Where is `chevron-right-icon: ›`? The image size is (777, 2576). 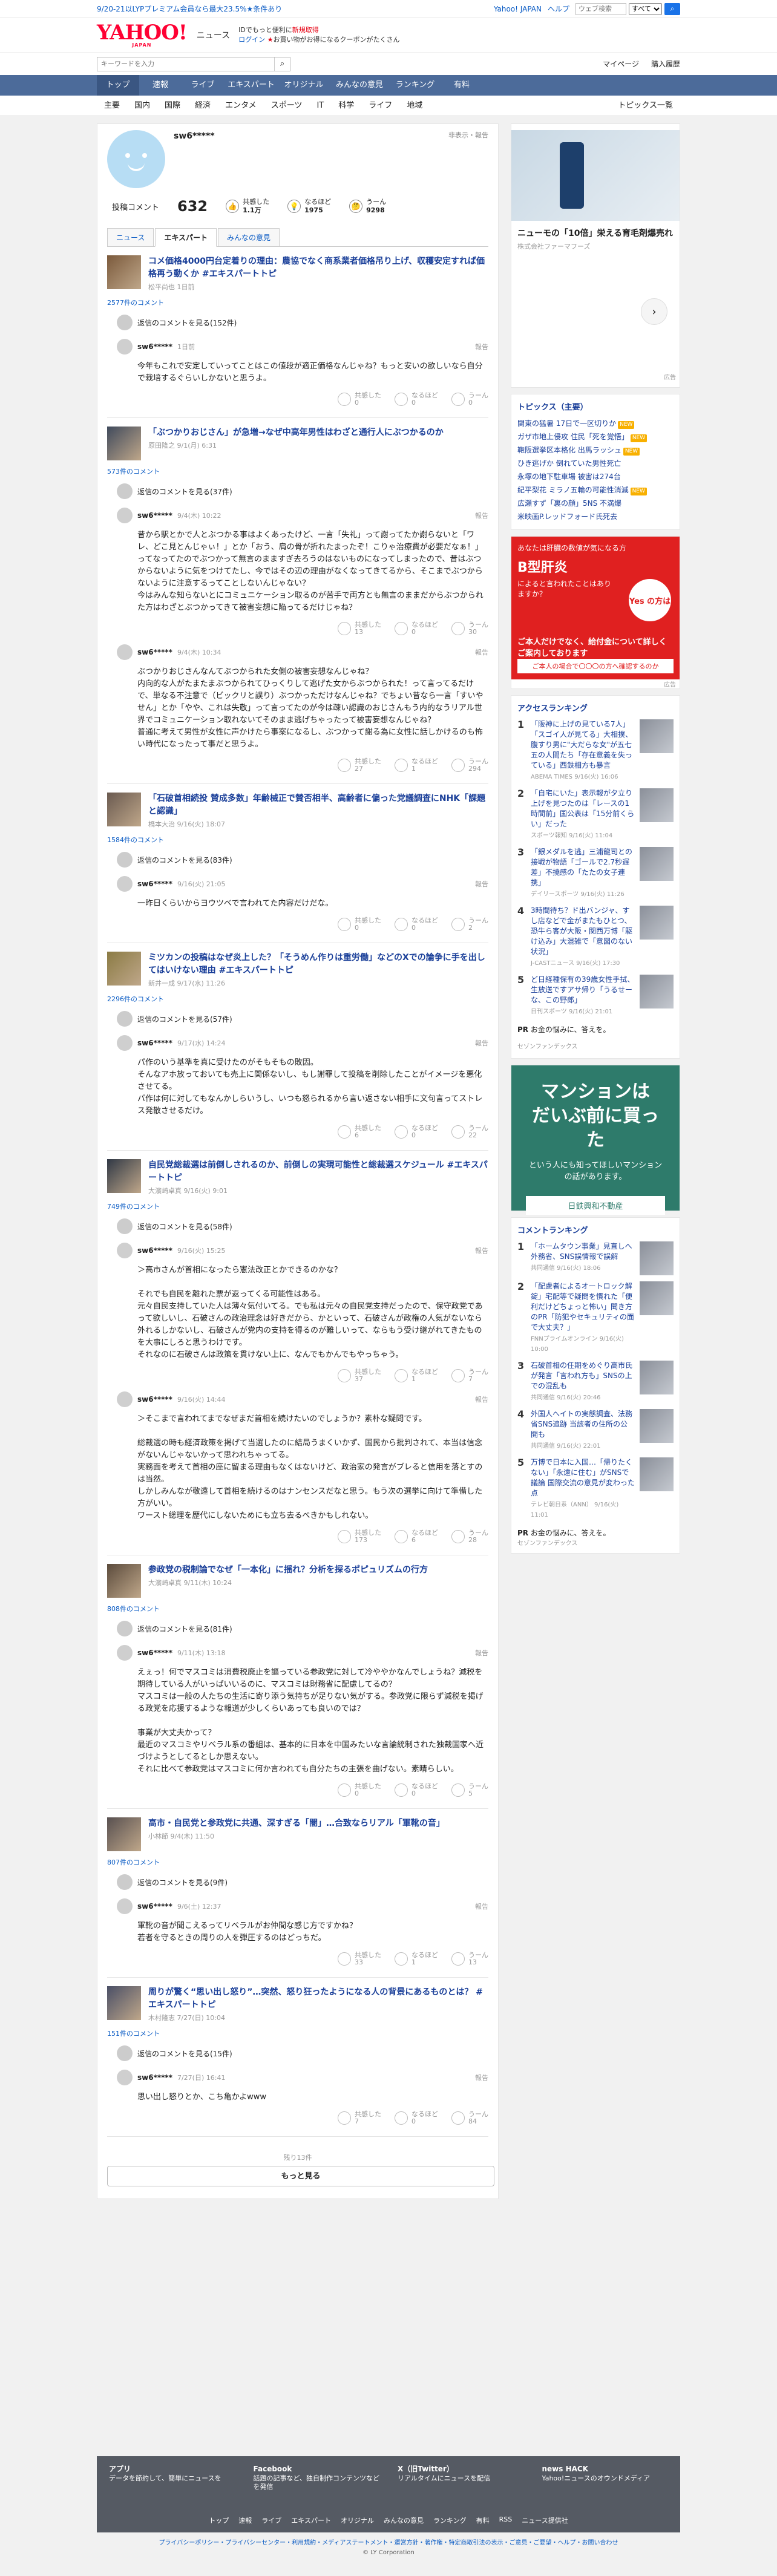 chevron-right-icon: › is located at coordinates (654, 311).